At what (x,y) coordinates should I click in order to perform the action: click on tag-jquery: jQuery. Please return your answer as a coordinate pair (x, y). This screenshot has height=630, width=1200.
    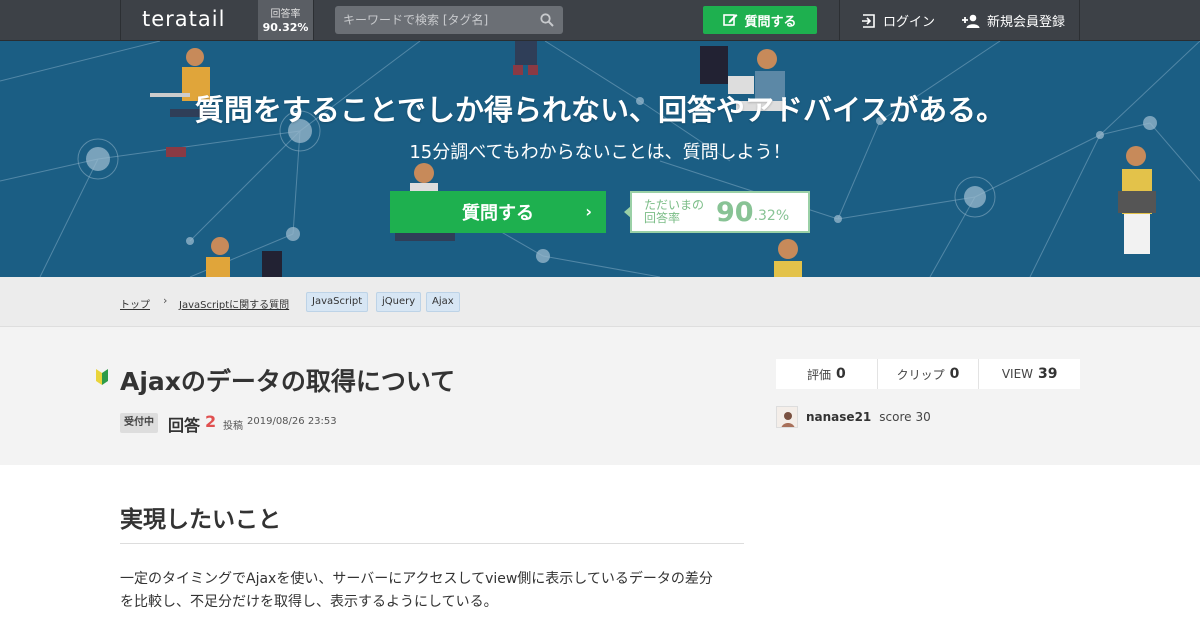
    Looking at the image, I should click on (399, 302).